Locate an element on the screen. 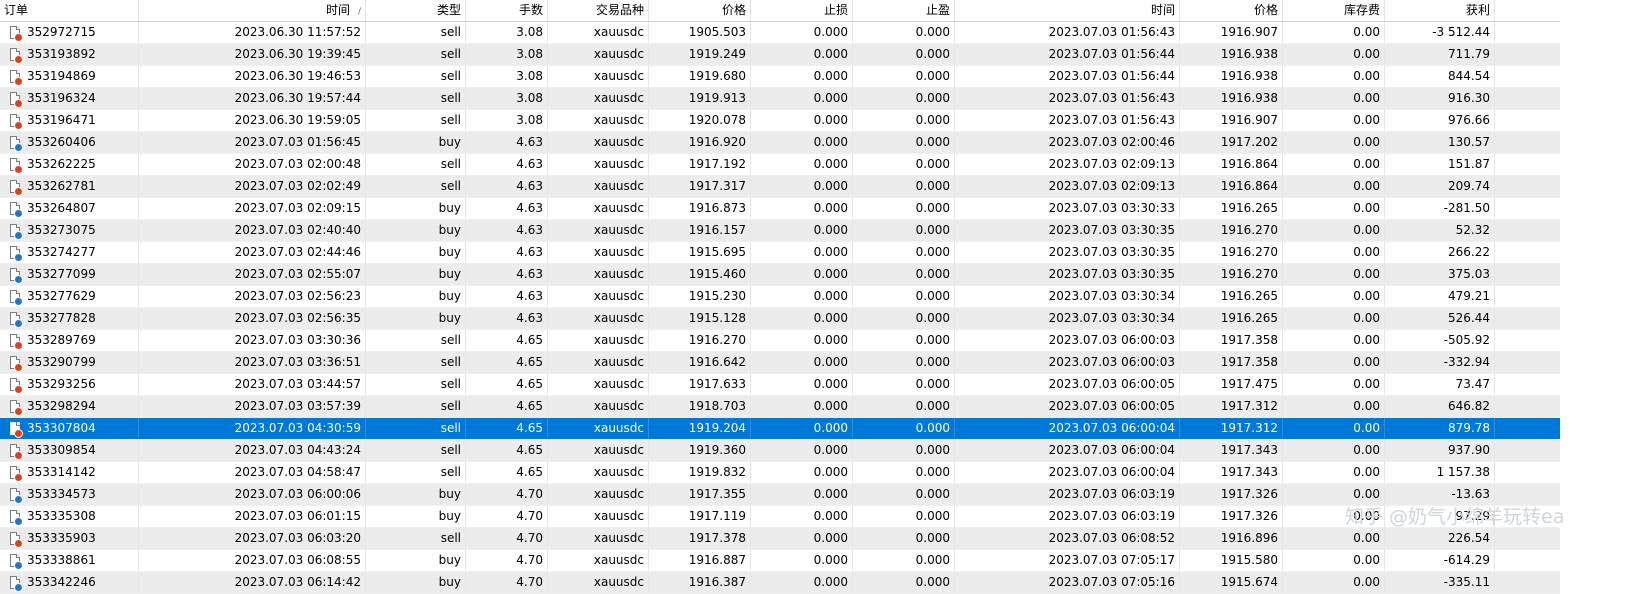 This screenshot has height=594, width=1642. time-open-cell: 2023.06.30 19:39:45 is located at coordinates (252, 54).